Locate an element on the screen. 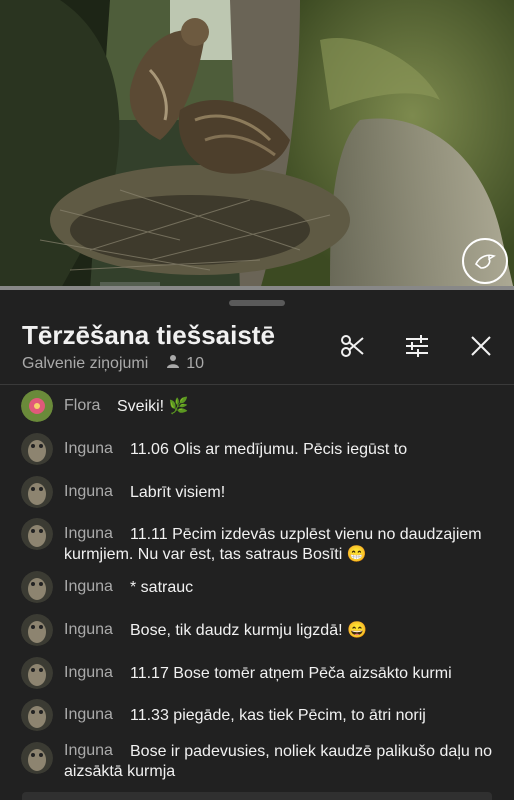  drag-handle is located at coordinates (257, 303).